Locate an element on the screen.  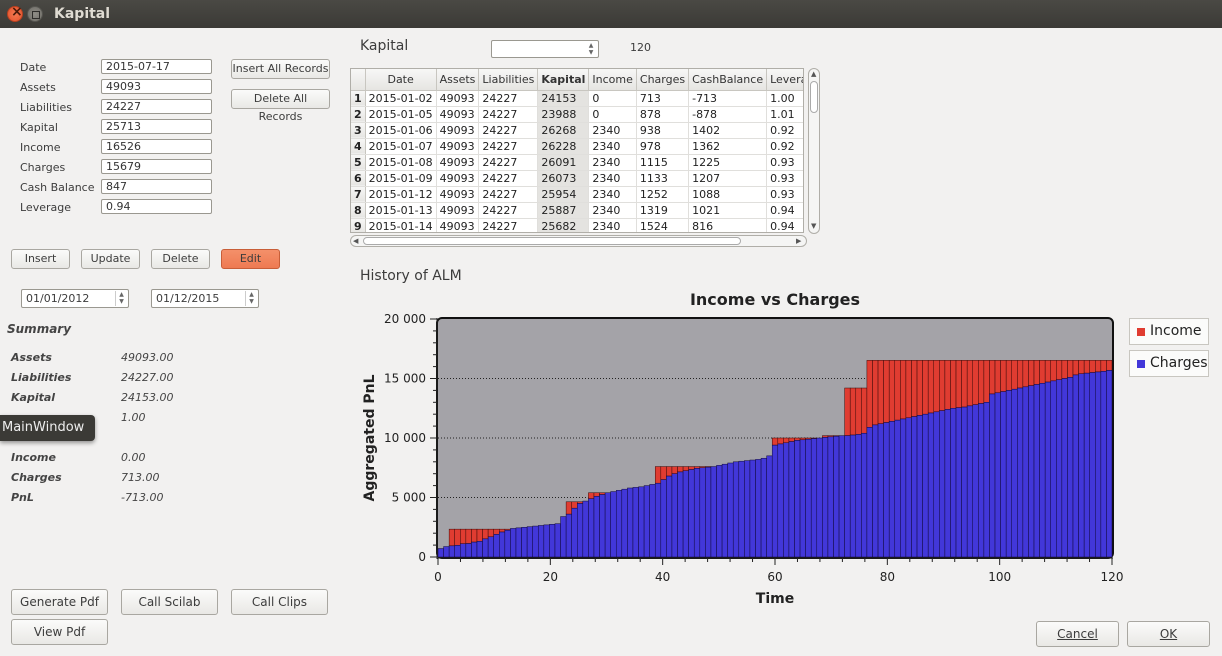
combo-arrows-icon: ▲ ▼ is located at coordinates (591, 49).